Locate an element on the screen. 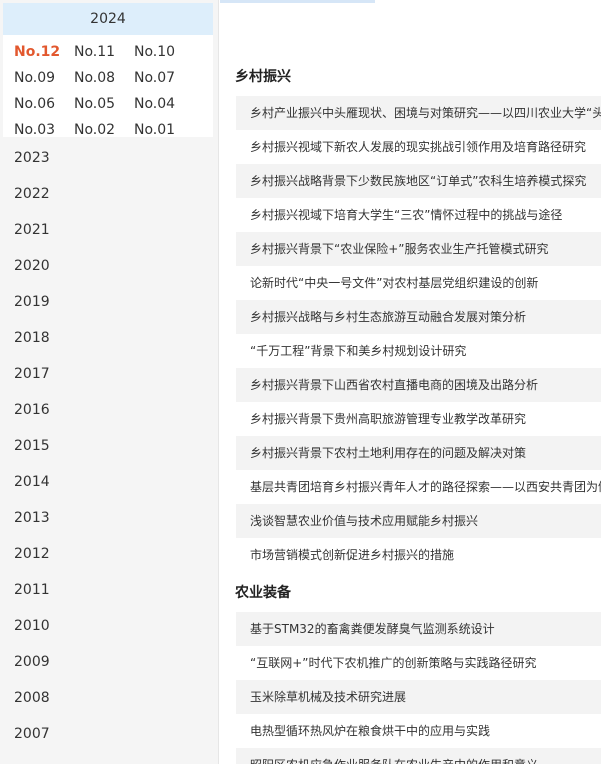 The width and height of the screenshot is (601, 764). issue-link: No.12 is located at coordinates (44, 52).